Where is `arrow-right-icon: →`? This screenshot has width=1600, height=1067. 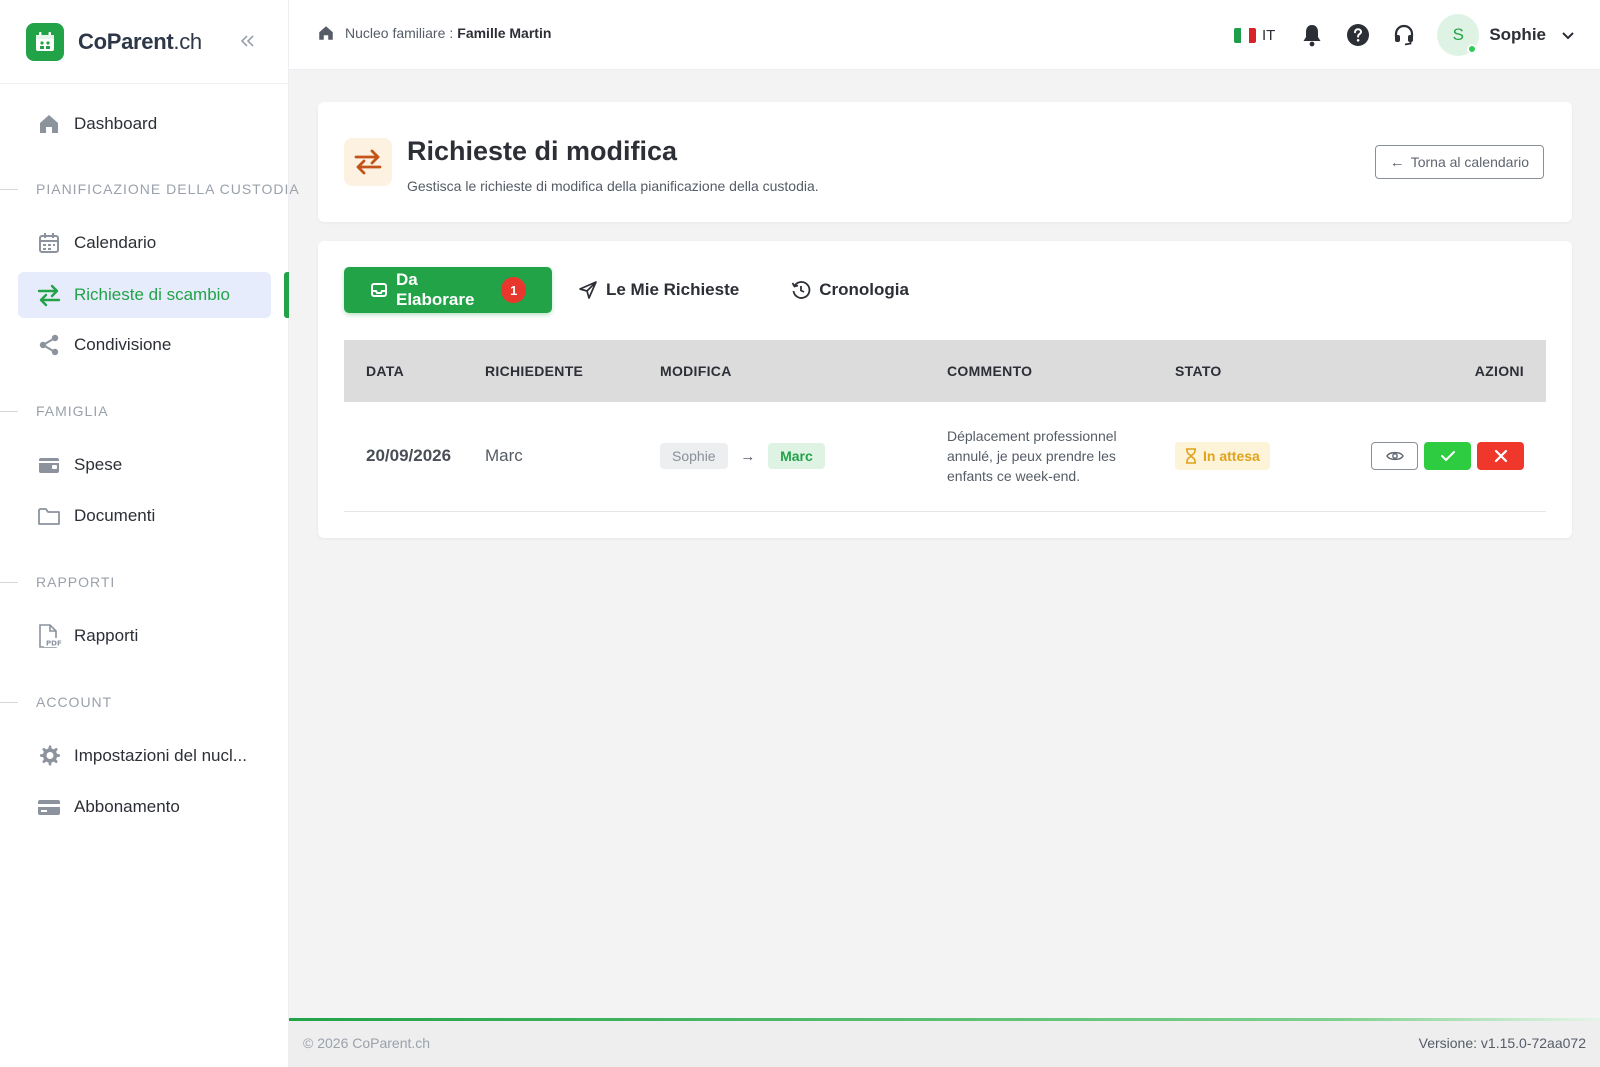 arrow-right-icon: → is located at coordinates (748, 457).